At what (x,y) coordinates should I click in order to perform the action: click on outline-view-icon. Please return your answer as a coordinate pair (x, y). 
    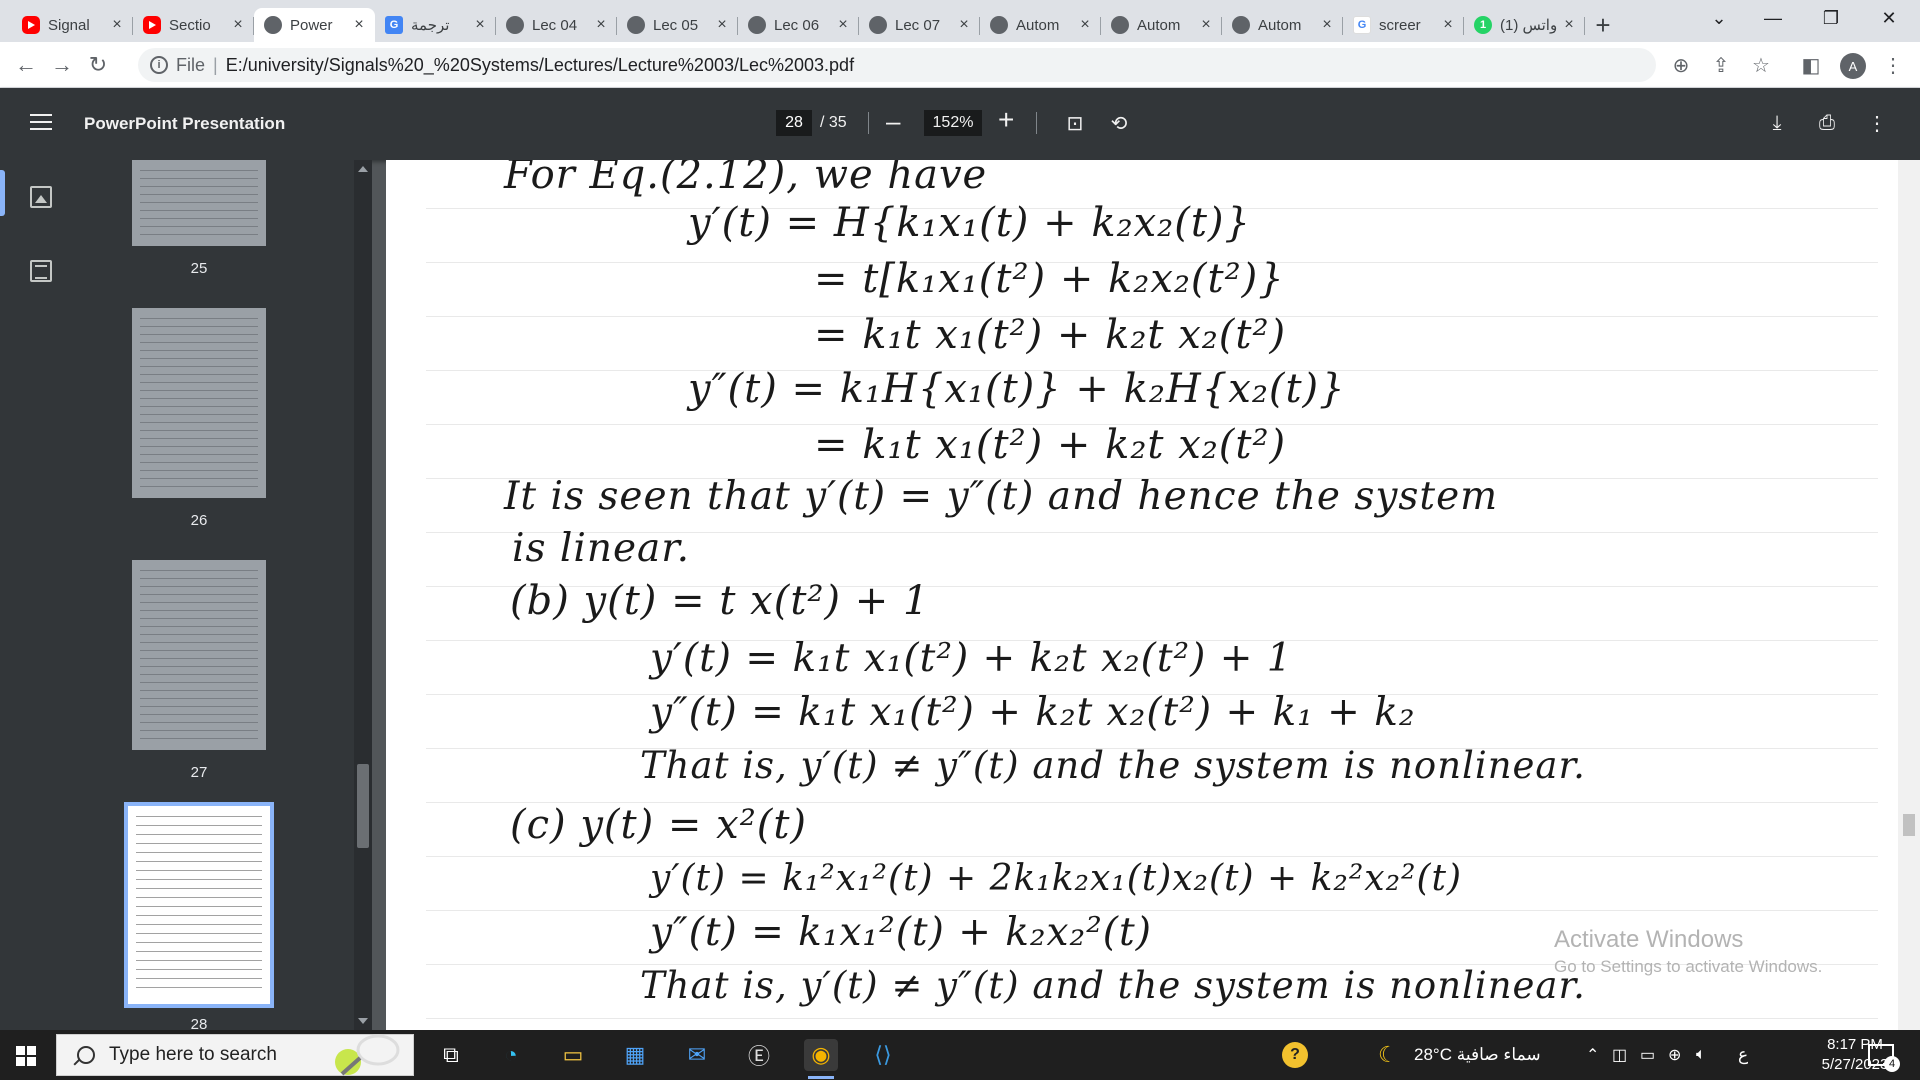
    Looking at the image, I should click on (41, 271).